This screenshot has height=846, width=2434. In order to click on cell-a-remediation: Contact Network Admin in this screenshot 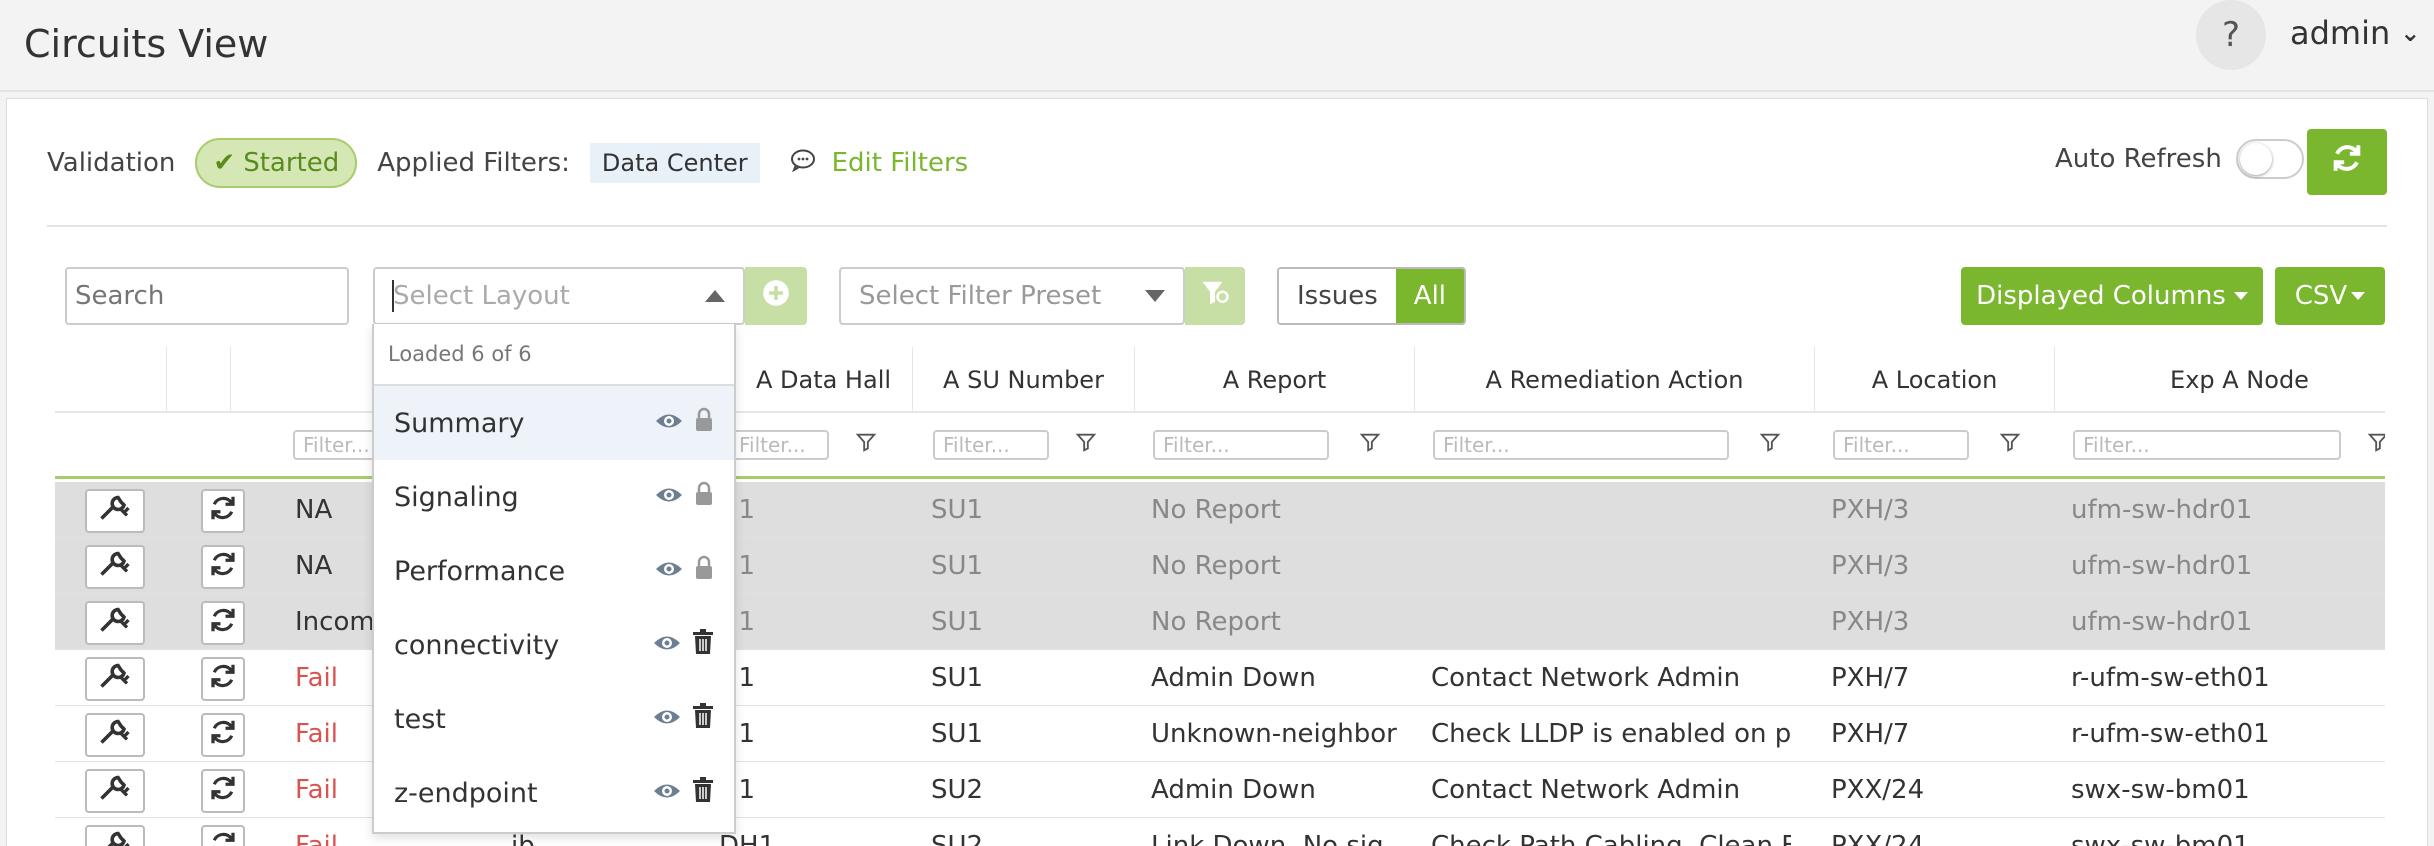, I will do `click(1586, 790)`.